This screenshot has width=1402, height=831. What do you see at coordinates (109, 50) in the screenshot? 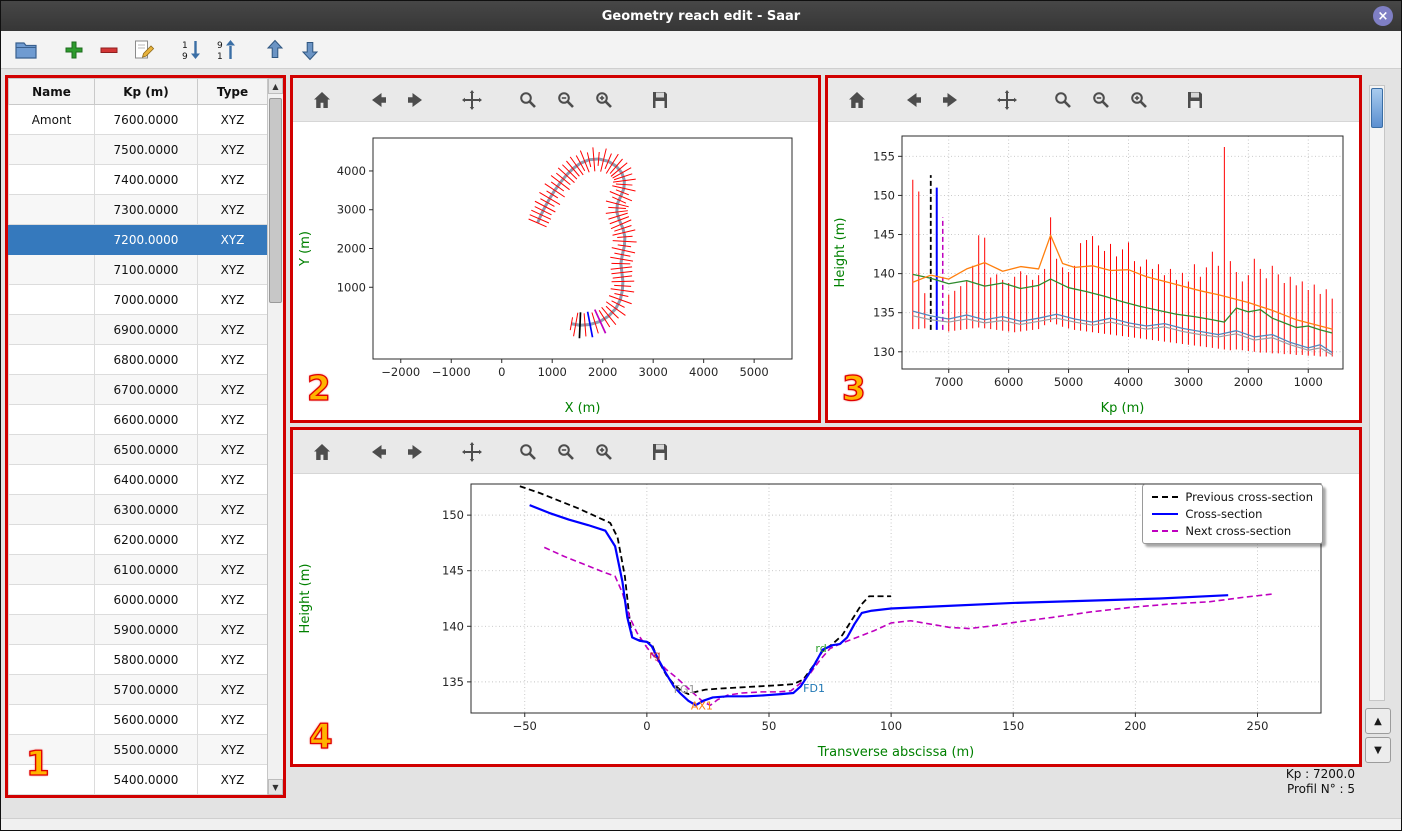
I see `delete-profile-button` at bounding box center [109, 50].